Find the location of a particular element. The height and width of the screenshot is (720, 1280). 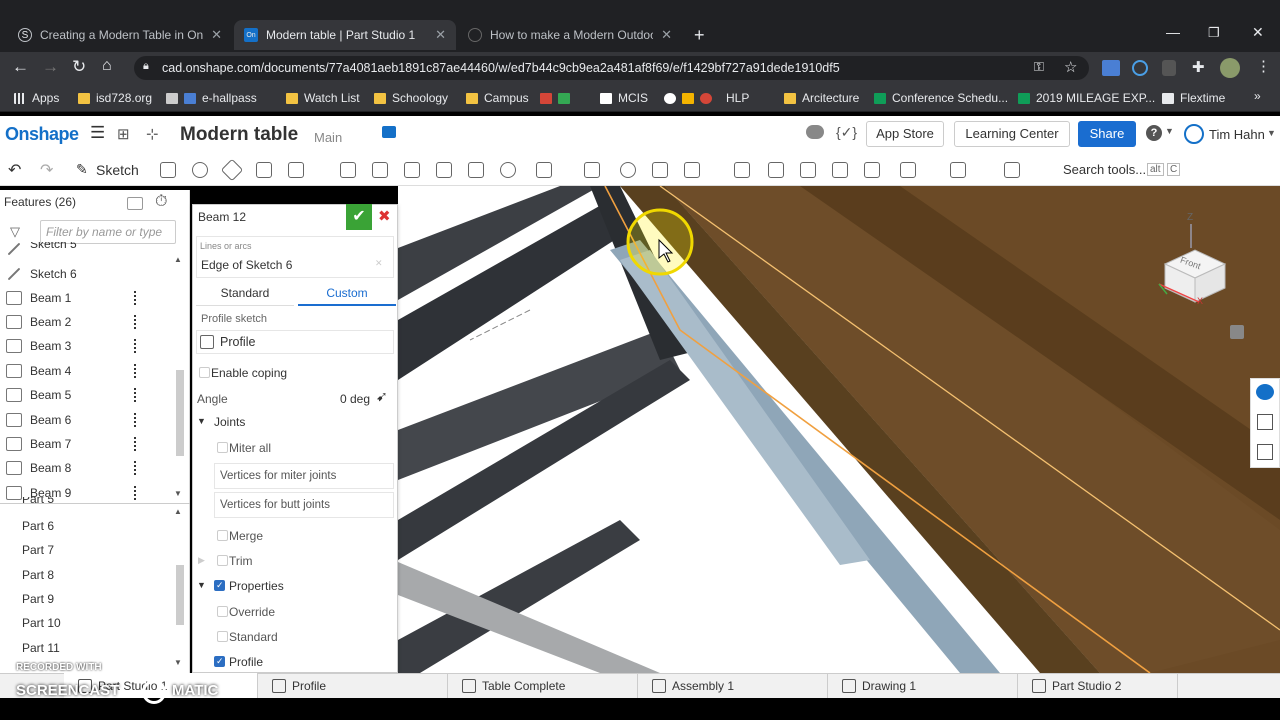

extension-shield-icon is located at coordinates (1169, 68).